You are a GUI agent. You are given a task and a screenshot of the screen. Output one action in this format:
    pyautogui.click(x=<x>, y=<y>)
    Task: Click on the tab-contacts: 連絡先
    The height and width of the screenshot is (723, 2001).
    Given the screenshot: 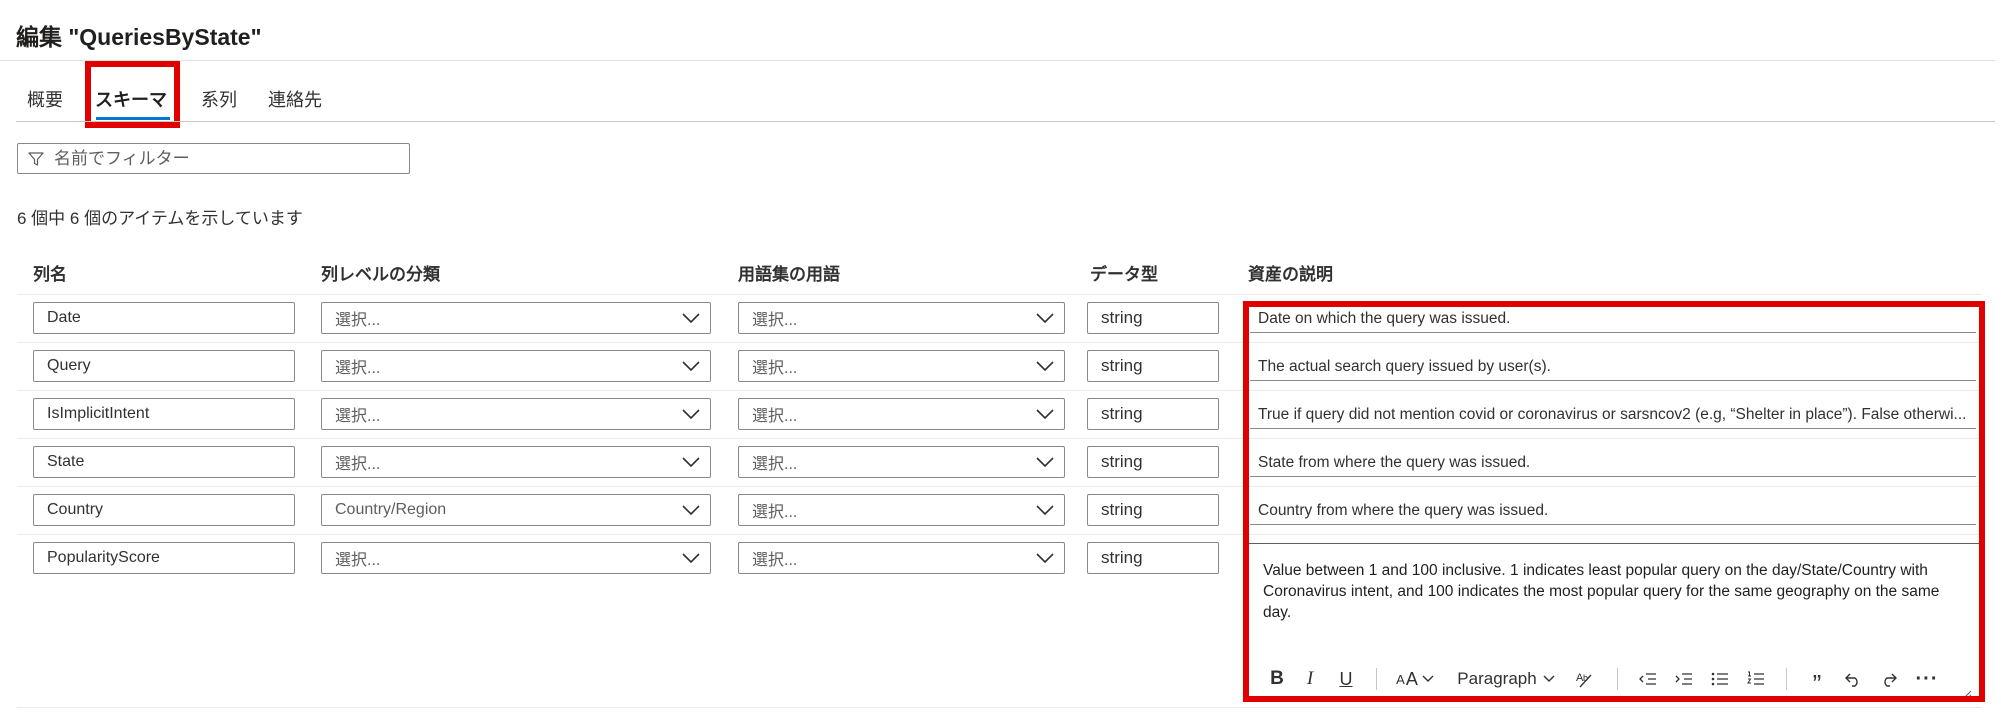 What is the action you would take?
    pyautogui.click(x=295, y=99)
    